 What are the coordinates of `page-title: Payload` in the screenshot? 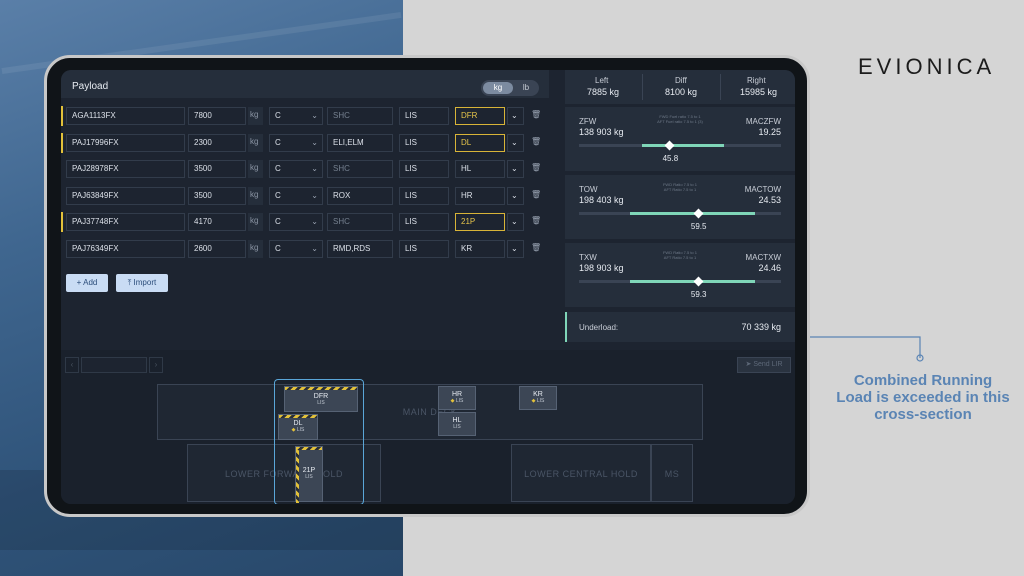 It's located at (90, 86).